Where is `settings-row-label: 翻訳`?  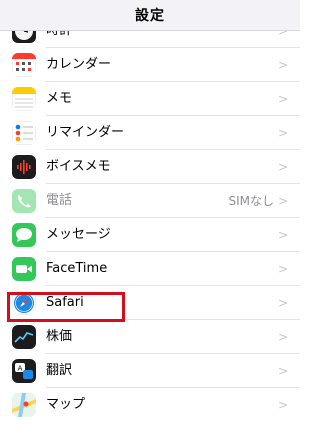 settings-row-label: 翻訳 is located at coordinates (59, 370).